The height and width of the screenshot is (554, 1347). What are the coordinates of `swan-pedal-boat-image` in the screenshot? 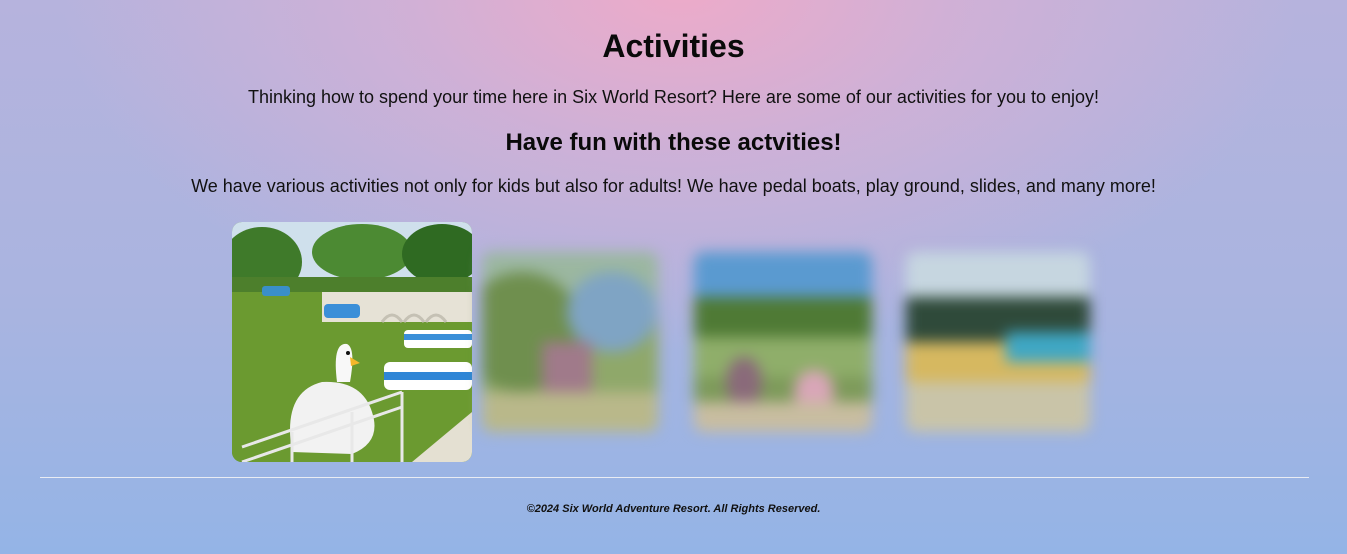 It's located at (352, 342).